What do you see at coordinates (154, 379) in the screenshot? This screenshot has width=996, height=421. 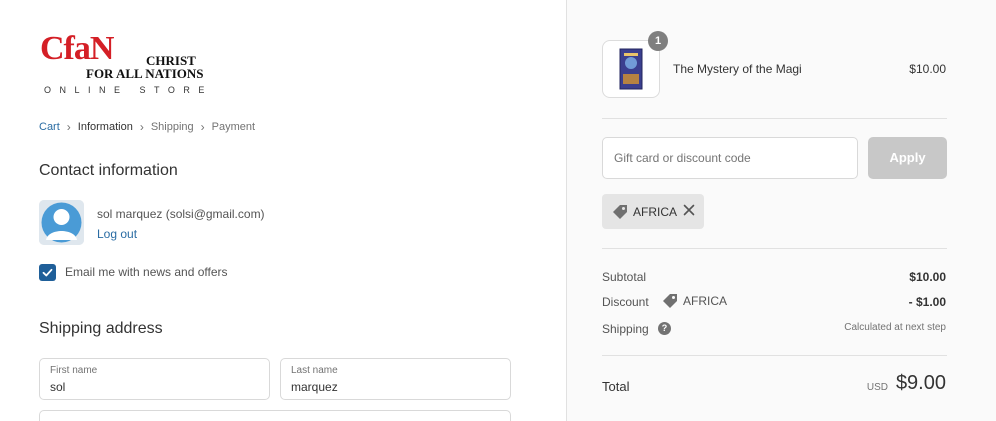 I see `first-name-field: First name sol` at bounding box center [154, 379].